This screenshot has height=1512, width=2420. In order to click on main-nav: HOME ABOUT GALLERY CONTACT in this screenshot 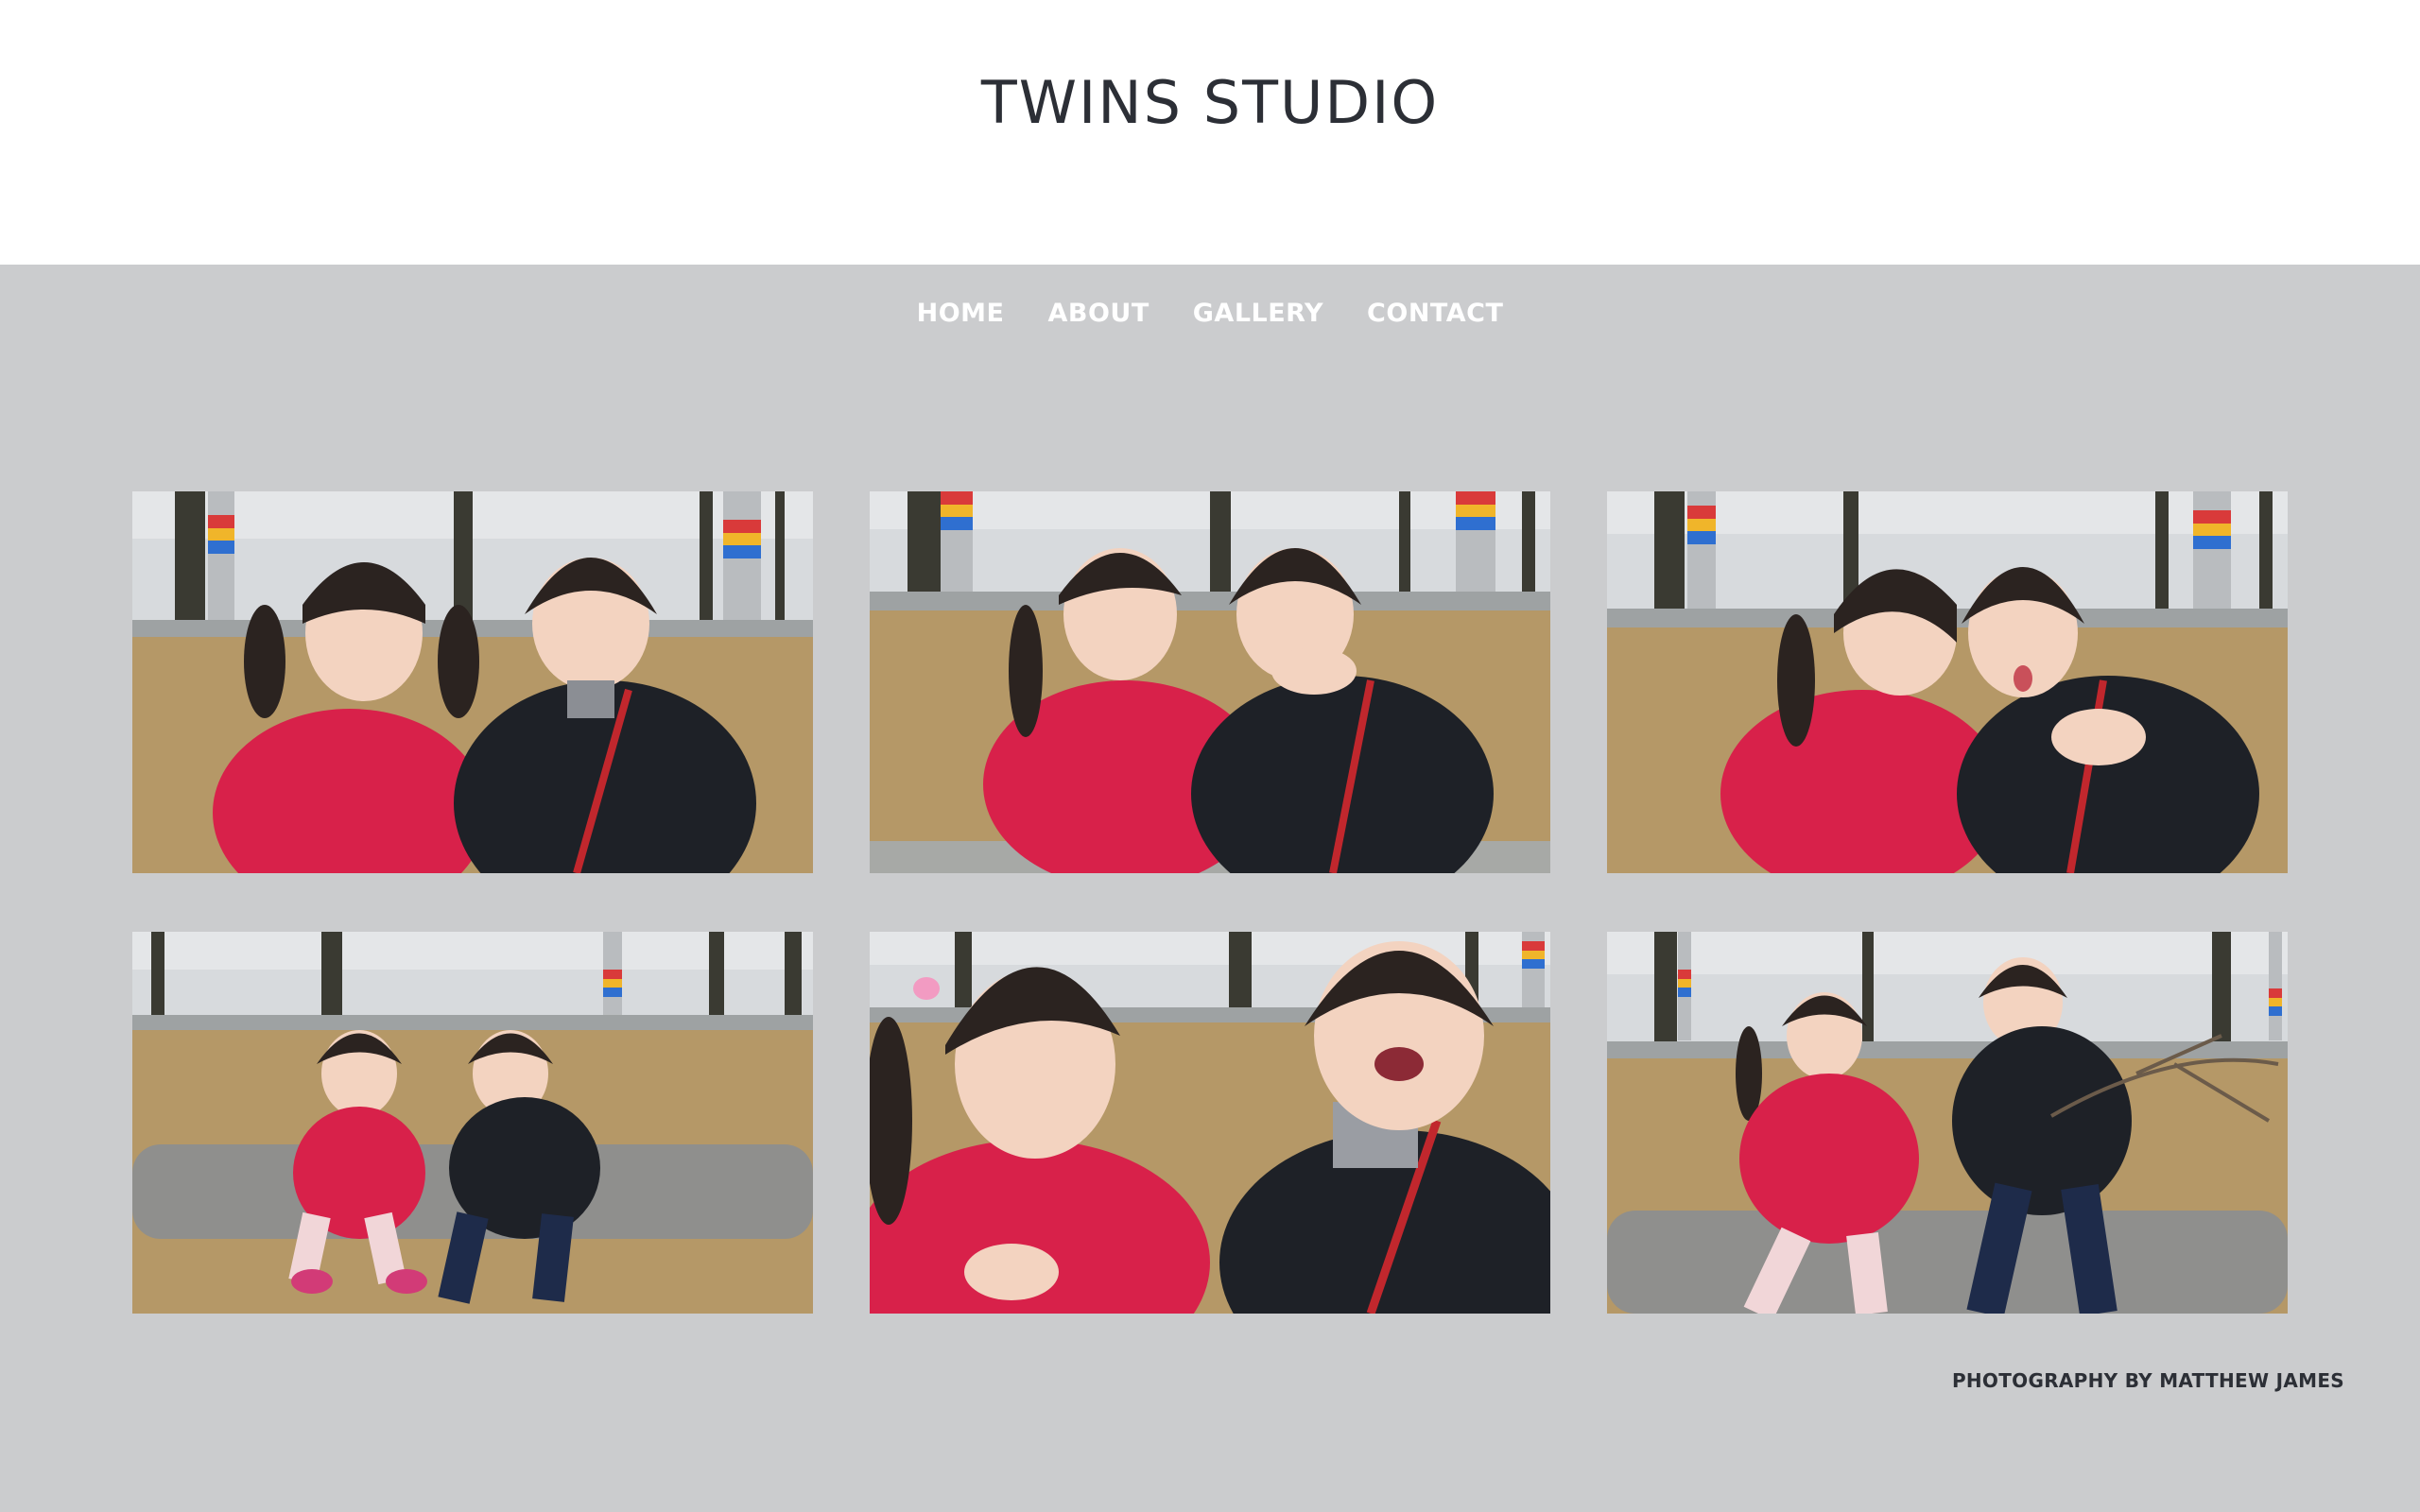, I will do `click(1210, 313)`.